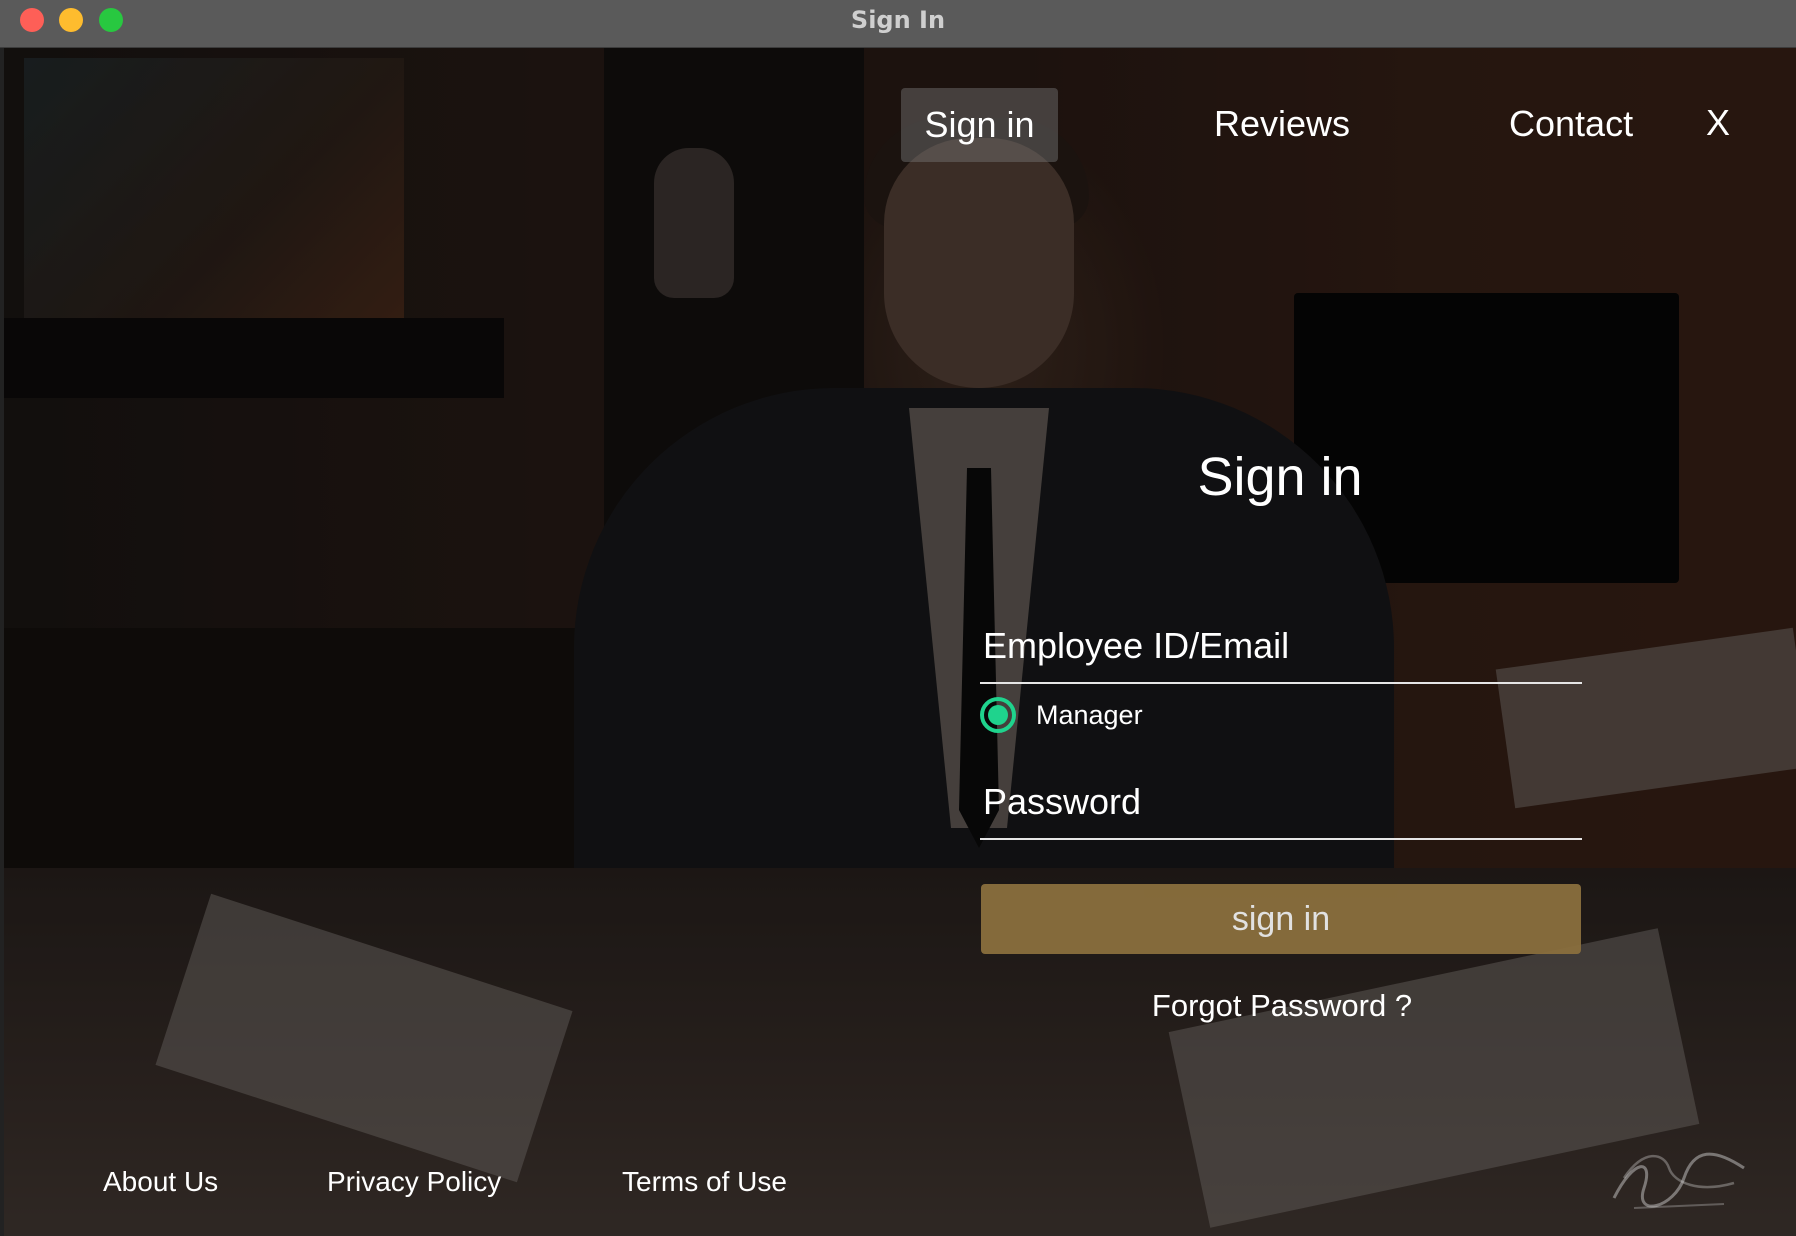 This screenshot has width=1796, height=1236. I want to click on footer-terms-of-use-link: Terms of Use, so click(704, 1182).